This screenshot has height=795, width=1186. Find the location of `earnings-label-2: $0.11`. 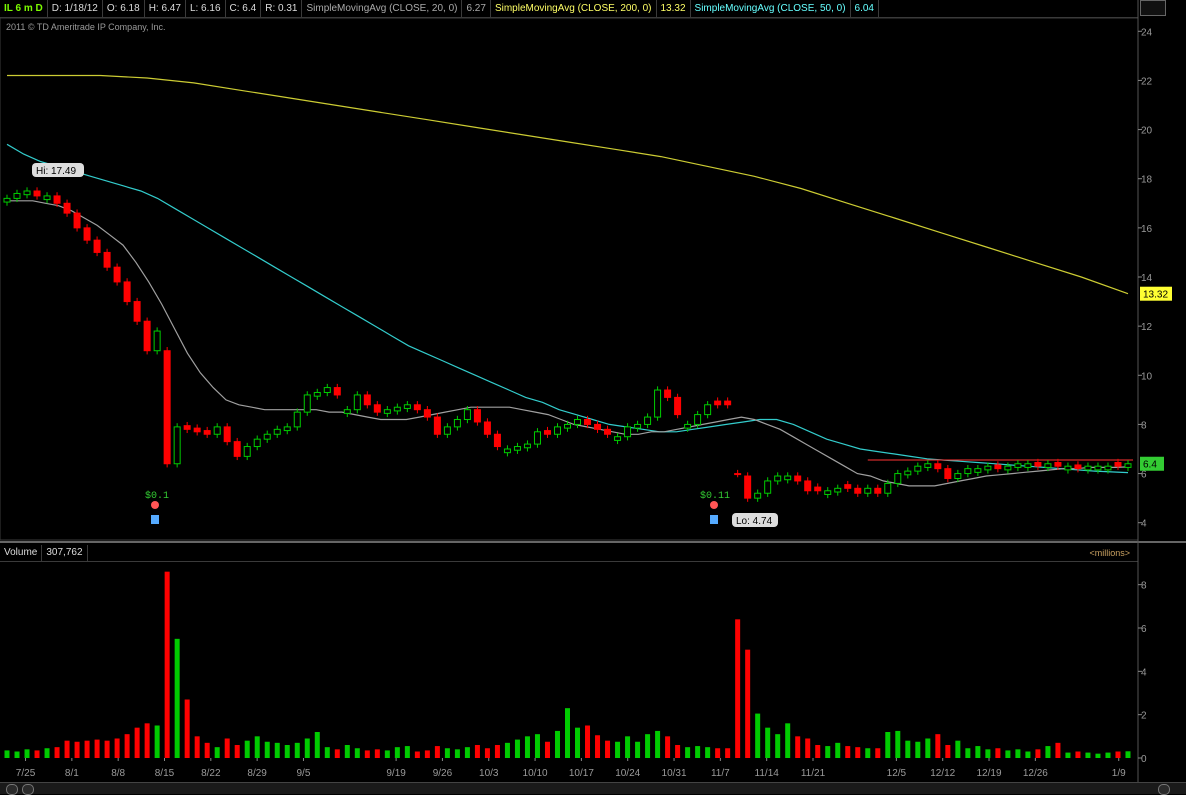

earnings-label-2: $0.11 is located at coordinates (715, 496).